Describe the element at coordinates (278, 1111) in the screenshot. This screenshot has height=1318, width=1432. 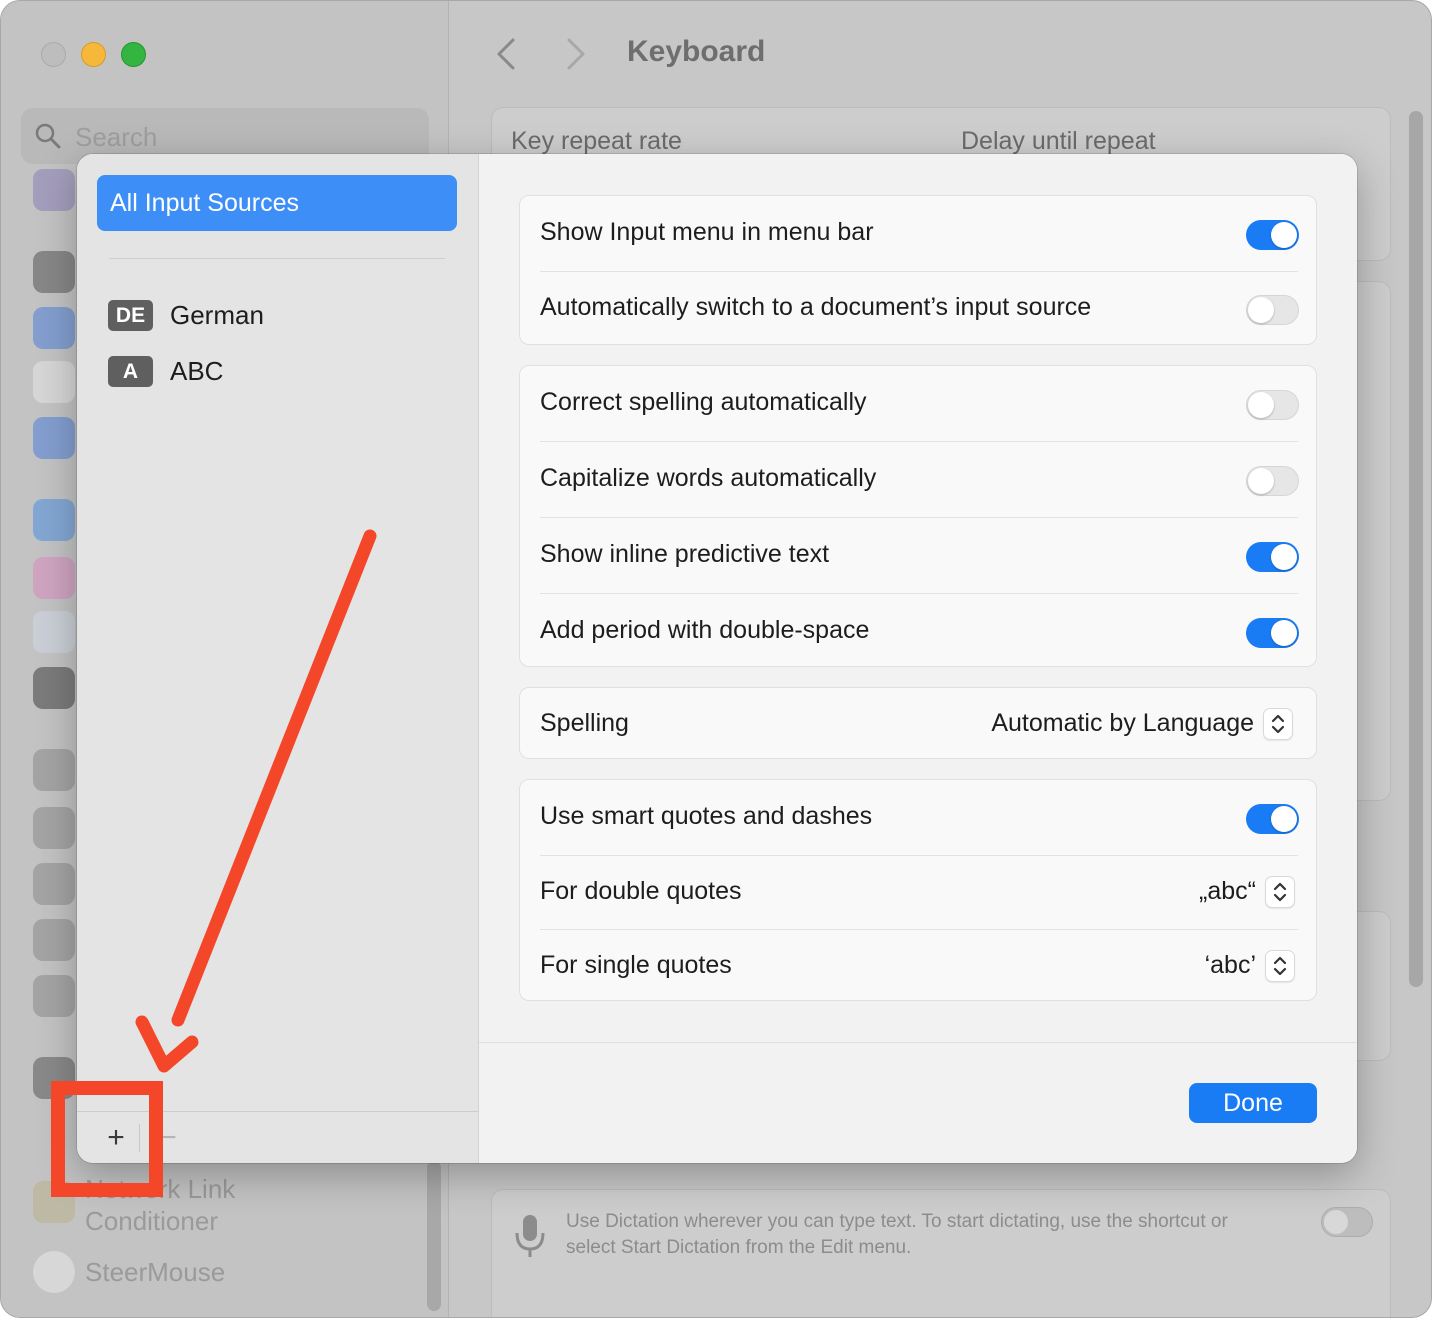
I see `sidebar-bottom-divider` at that location.